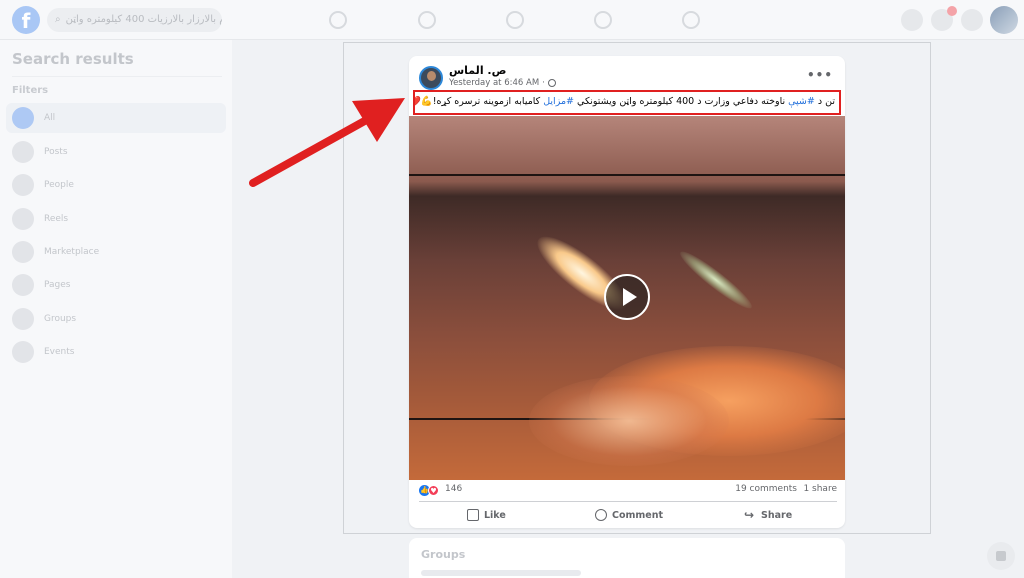 This screenshot has width=1024, height=578. What do you see at coordinates (494, 83) in the screenshot?
I see `post-timestamp: Yesterday at 6:46 AM` at bounding box center [494, 83].